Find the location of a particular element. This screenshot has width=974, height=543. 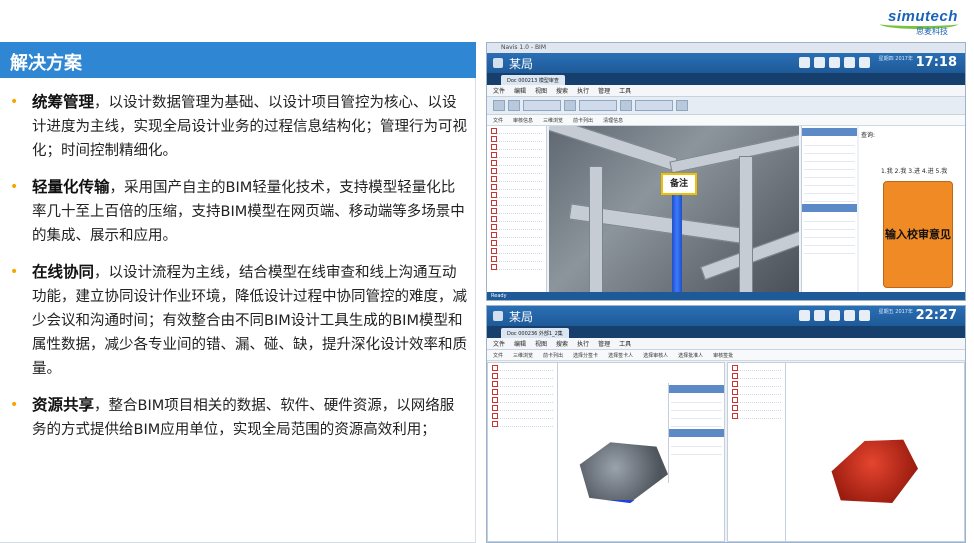

tab-select-signer: 选择签卡人 is located at coordinates (620, 355).